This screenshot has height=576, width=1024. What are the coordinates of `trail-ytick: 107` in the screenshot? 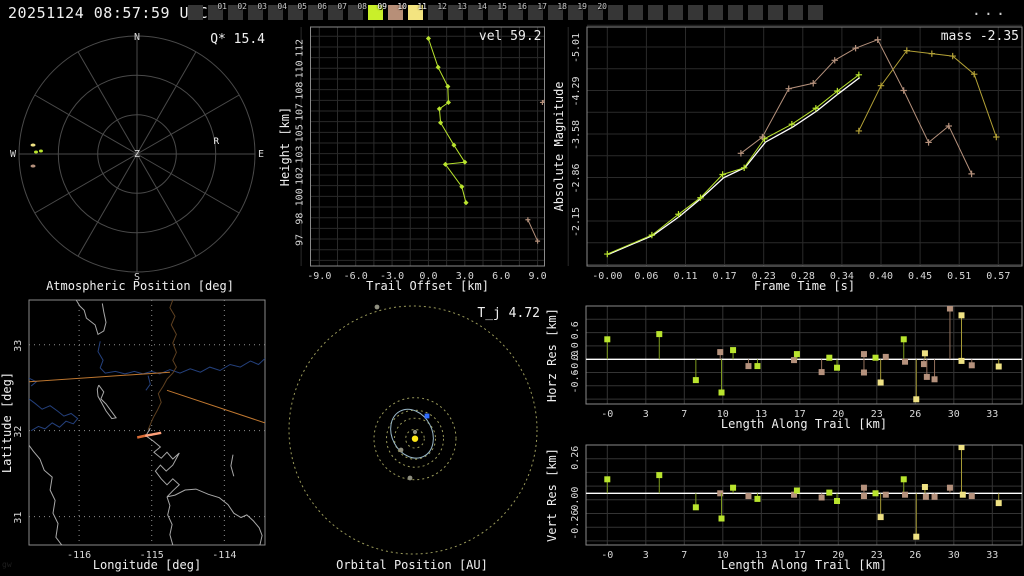 It's located at (300, 112).